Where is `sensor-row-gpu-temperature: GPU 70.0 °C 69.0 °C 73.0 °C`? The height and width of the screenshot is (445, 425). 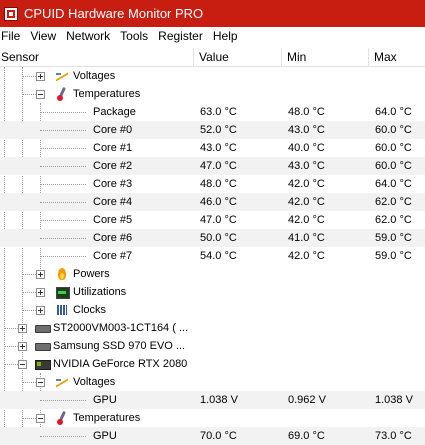 sensor-row-gpu-temperature: GPU 70.0 °C 69.0 °C 73.0 °C is located at coordinates (212, 436).